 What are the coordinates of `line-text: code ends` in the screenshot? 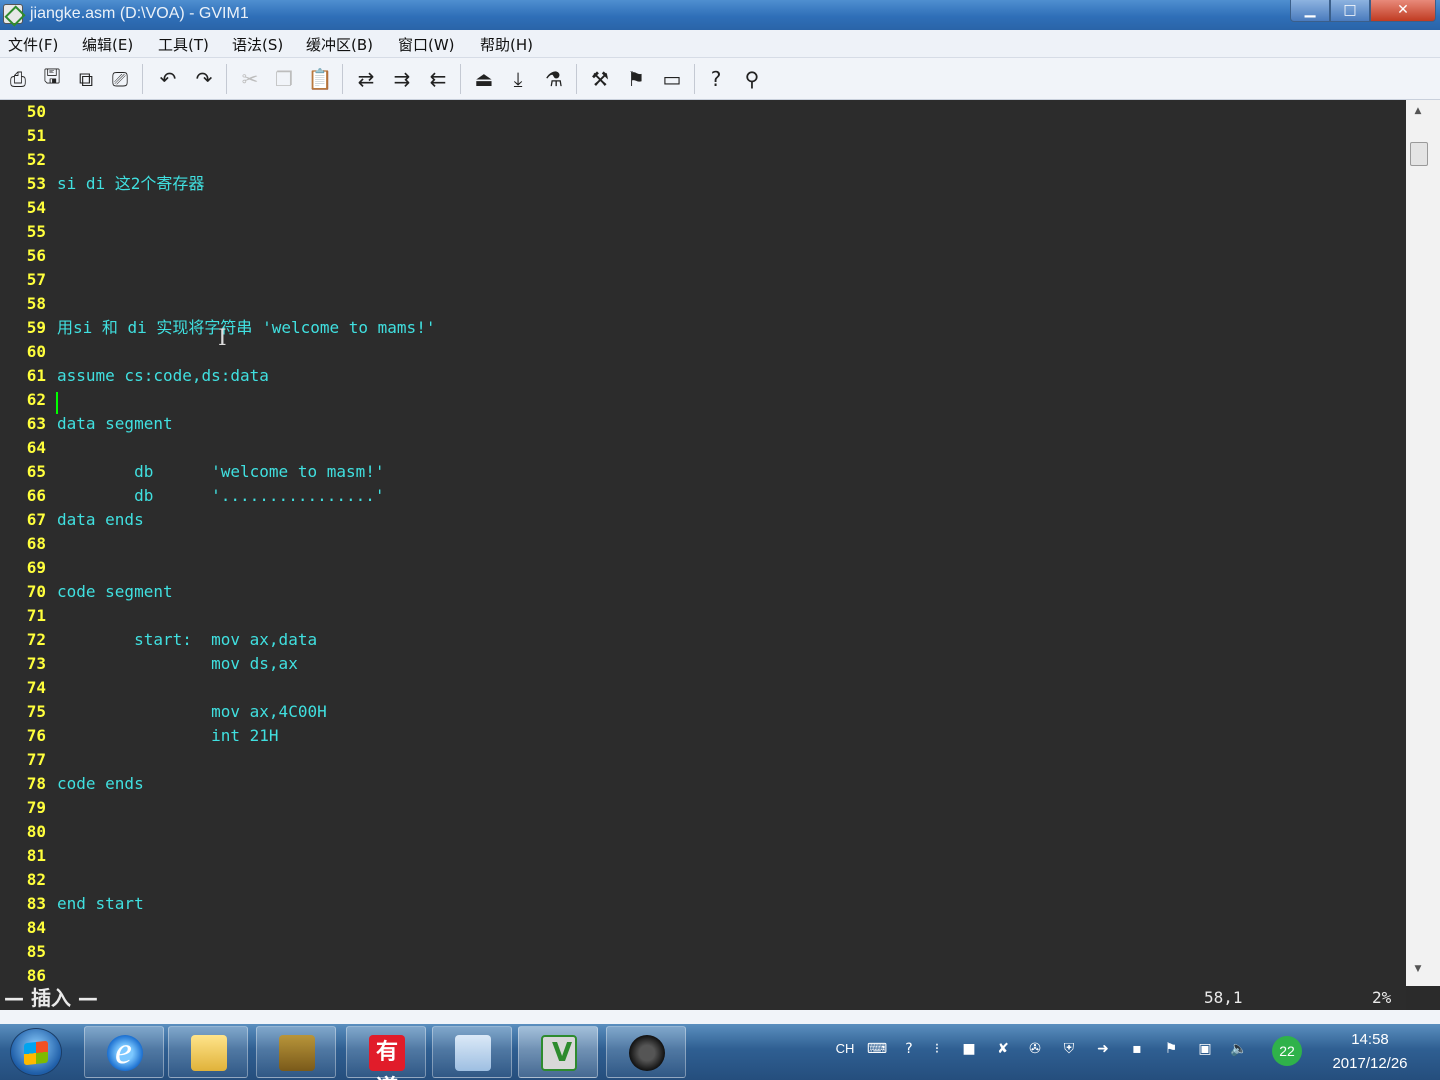 It's located at (100, 783).